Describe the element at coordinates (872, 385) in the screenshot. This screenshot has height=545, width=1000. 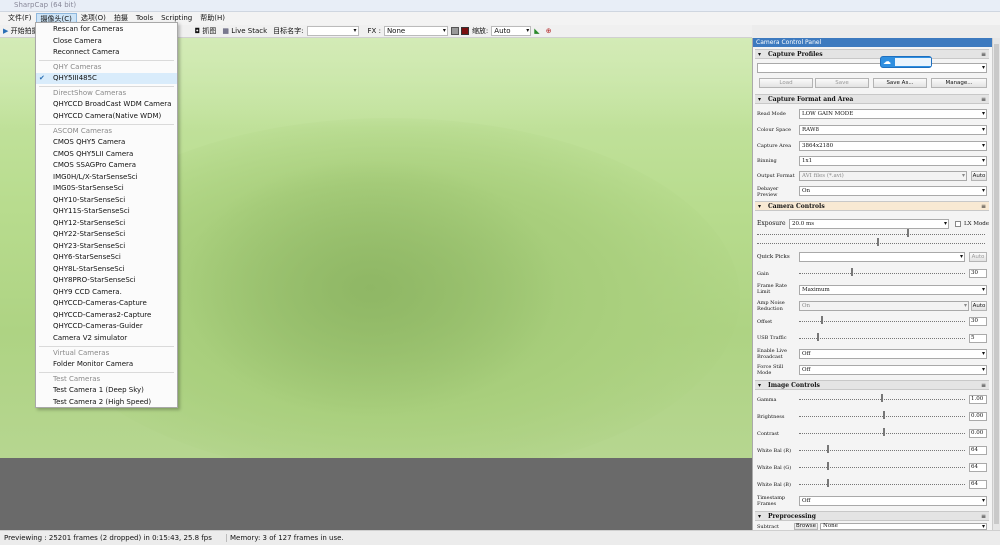
I see `section-image-controls: ▾ Image Controls ≡` at that location.